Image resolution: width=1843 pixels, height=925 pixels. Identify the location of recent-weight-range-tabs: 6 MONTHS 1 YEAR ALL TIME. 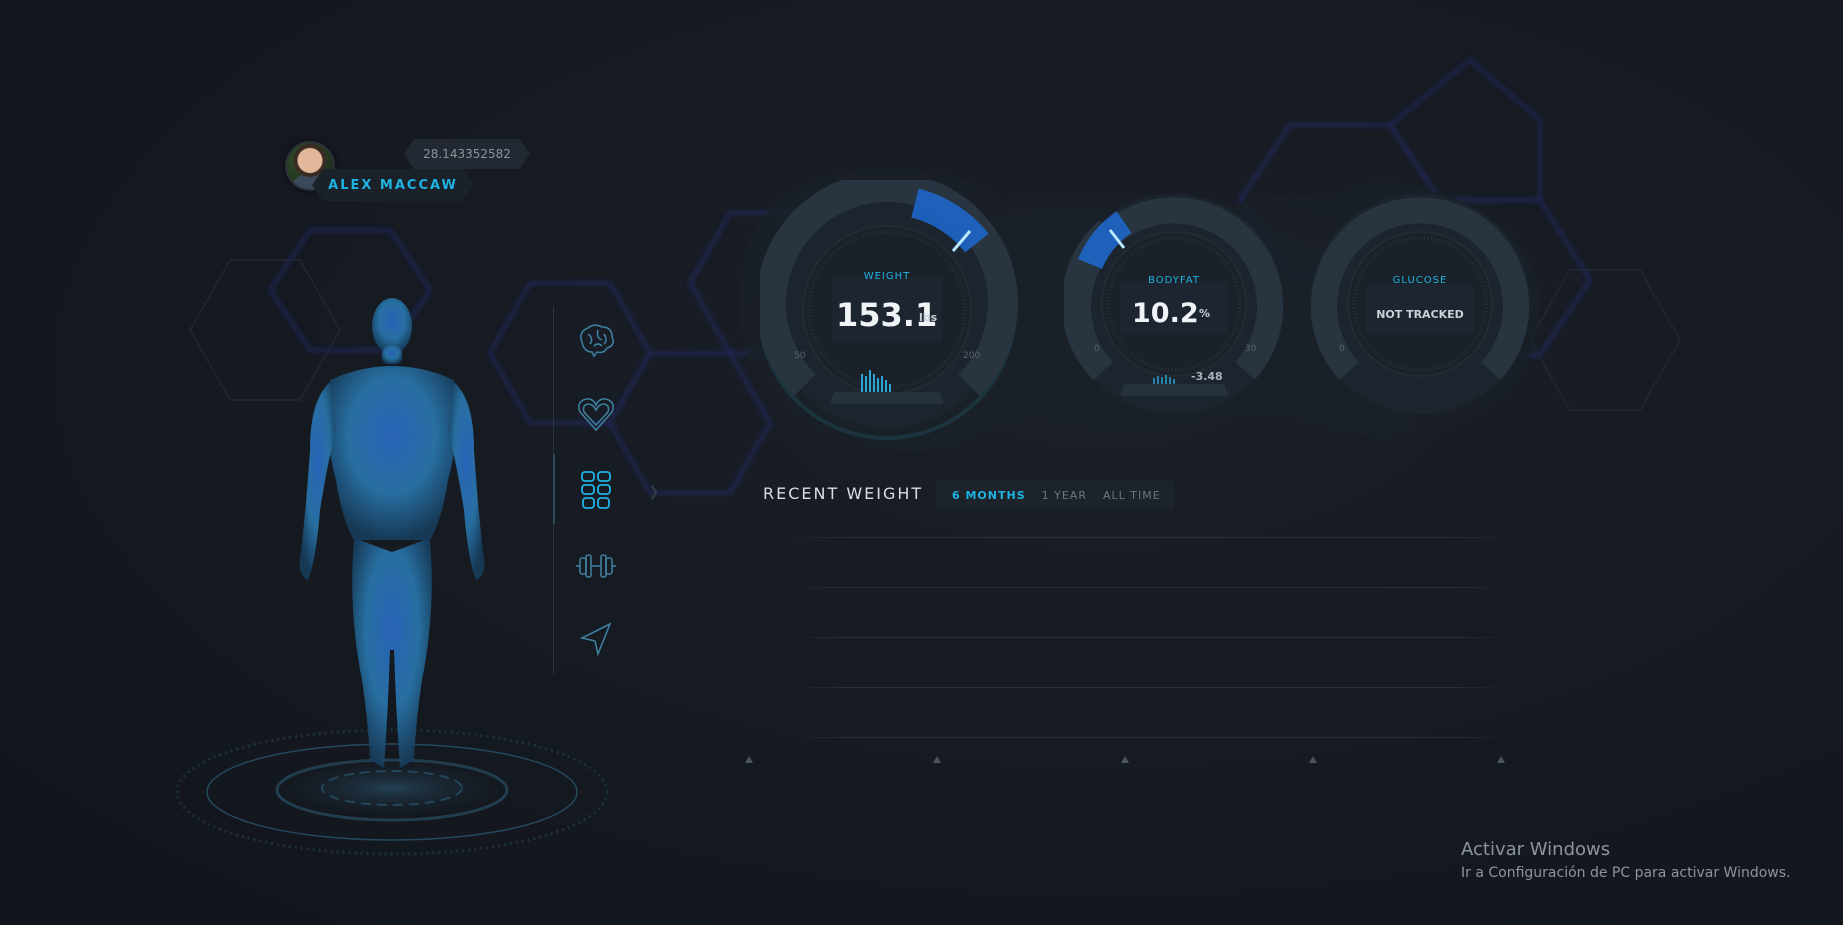
(1055, 495).